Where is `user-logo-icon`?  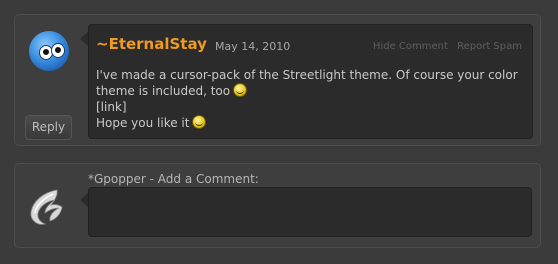 user-logo-icon is located at coordinates (45, 208).